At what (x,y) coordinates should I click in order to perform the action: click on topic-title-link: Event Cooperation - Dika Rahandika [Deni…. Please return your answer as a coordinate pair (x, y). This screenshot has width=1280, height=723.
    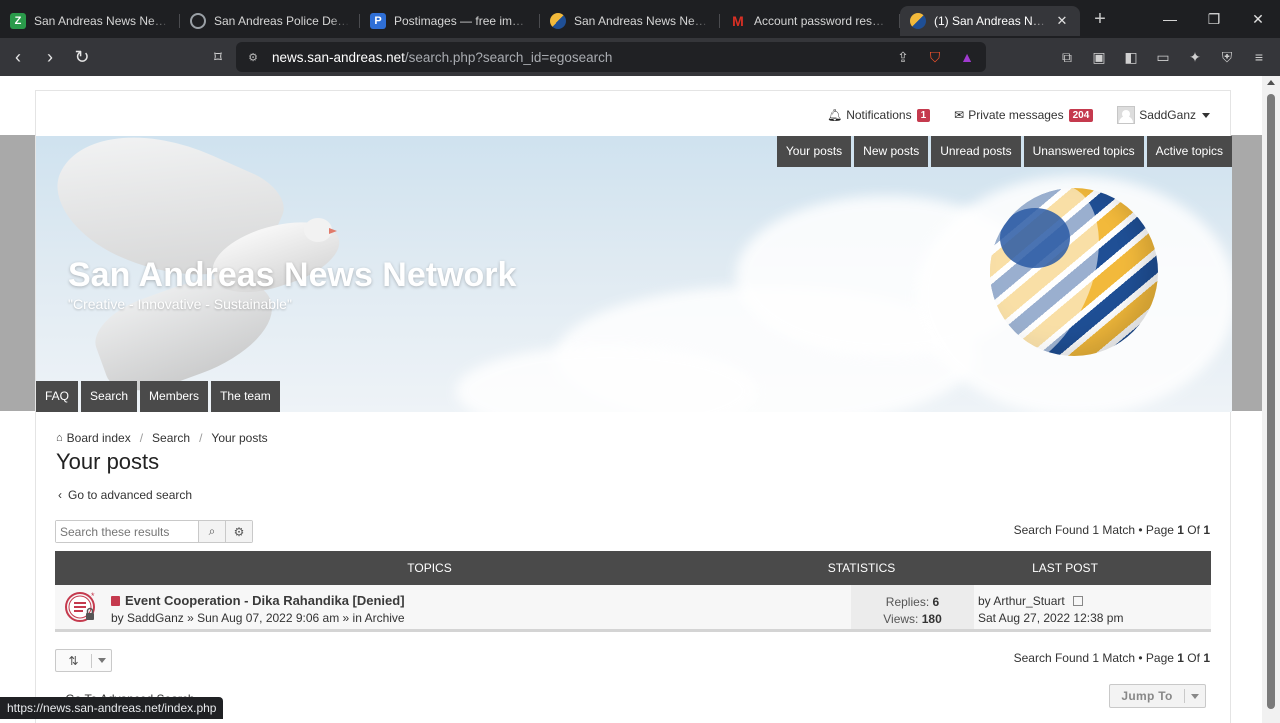
    Looking at the image, I should click on (265, 600).